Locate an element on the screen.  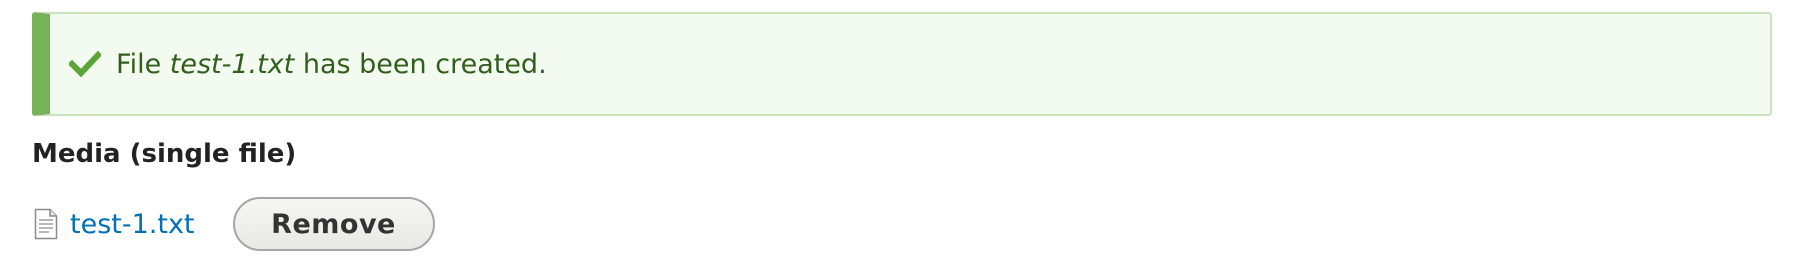
file-link: test-1.txt is located at coordinates (132, 224).